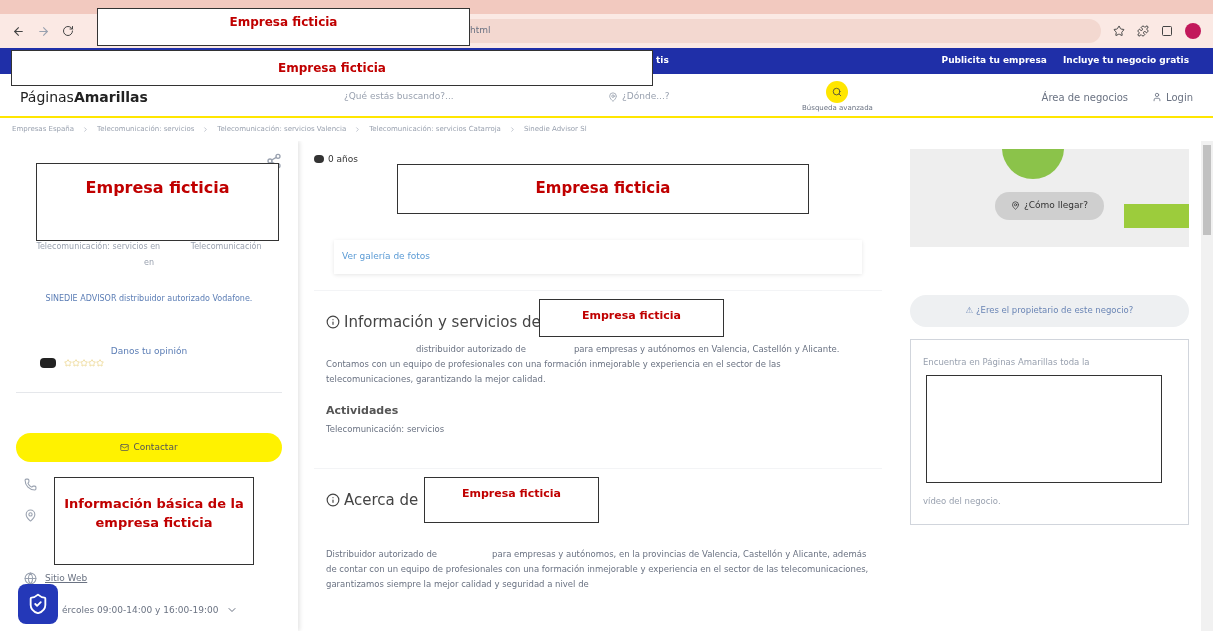  I want to click on info-paragraph: distribuidor autorizado de para empresas y autónomos en Valencia, Castellón y Alicante. Contamos con un equipo de profesionales con una formación inmejorable y experiencia en el sector de las telecomunicaciones, garantizando la mejor calidad., so click(583, 364).